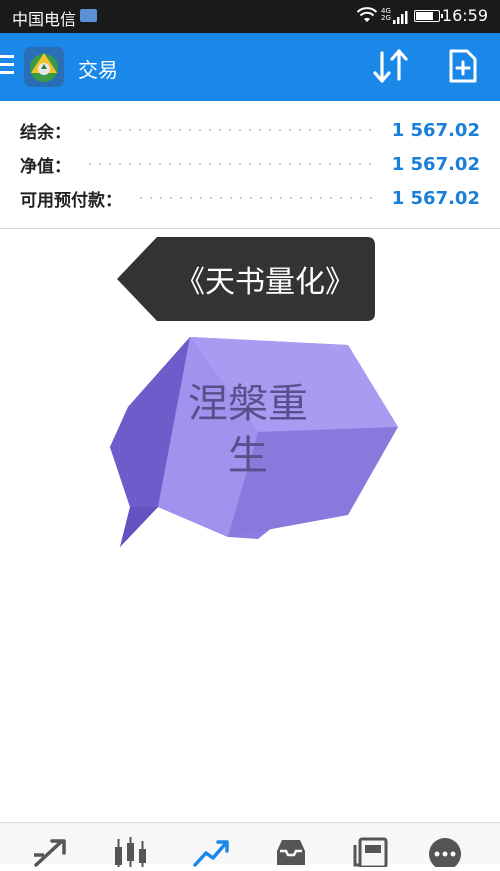  I want to click on sort-icon, so click(391, 68).